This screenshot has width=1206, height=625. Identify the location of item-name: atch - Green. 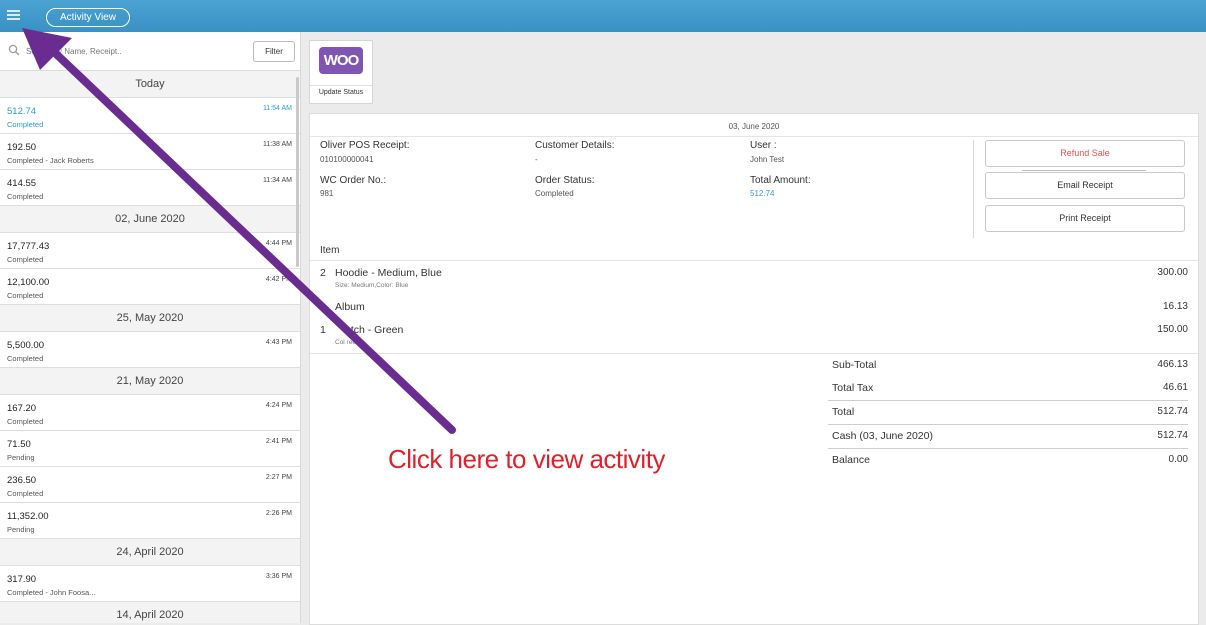
(374, 330).